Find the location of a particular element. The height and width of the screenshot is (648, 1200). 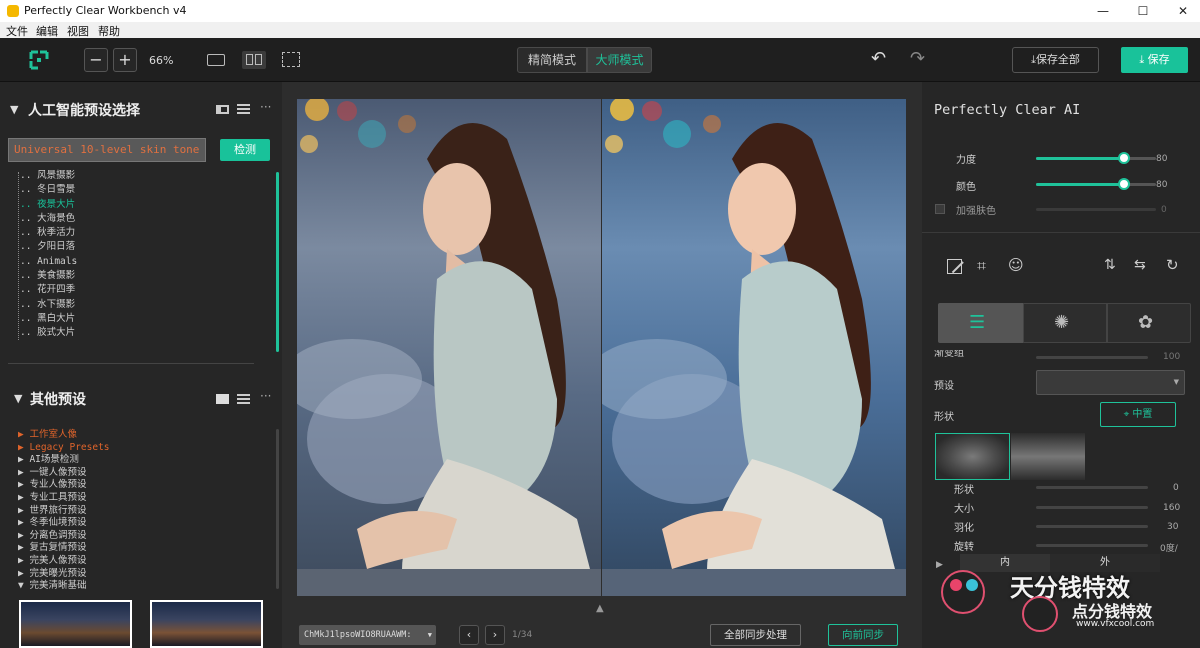

single-view-icon is located at coordinates (216, 60).